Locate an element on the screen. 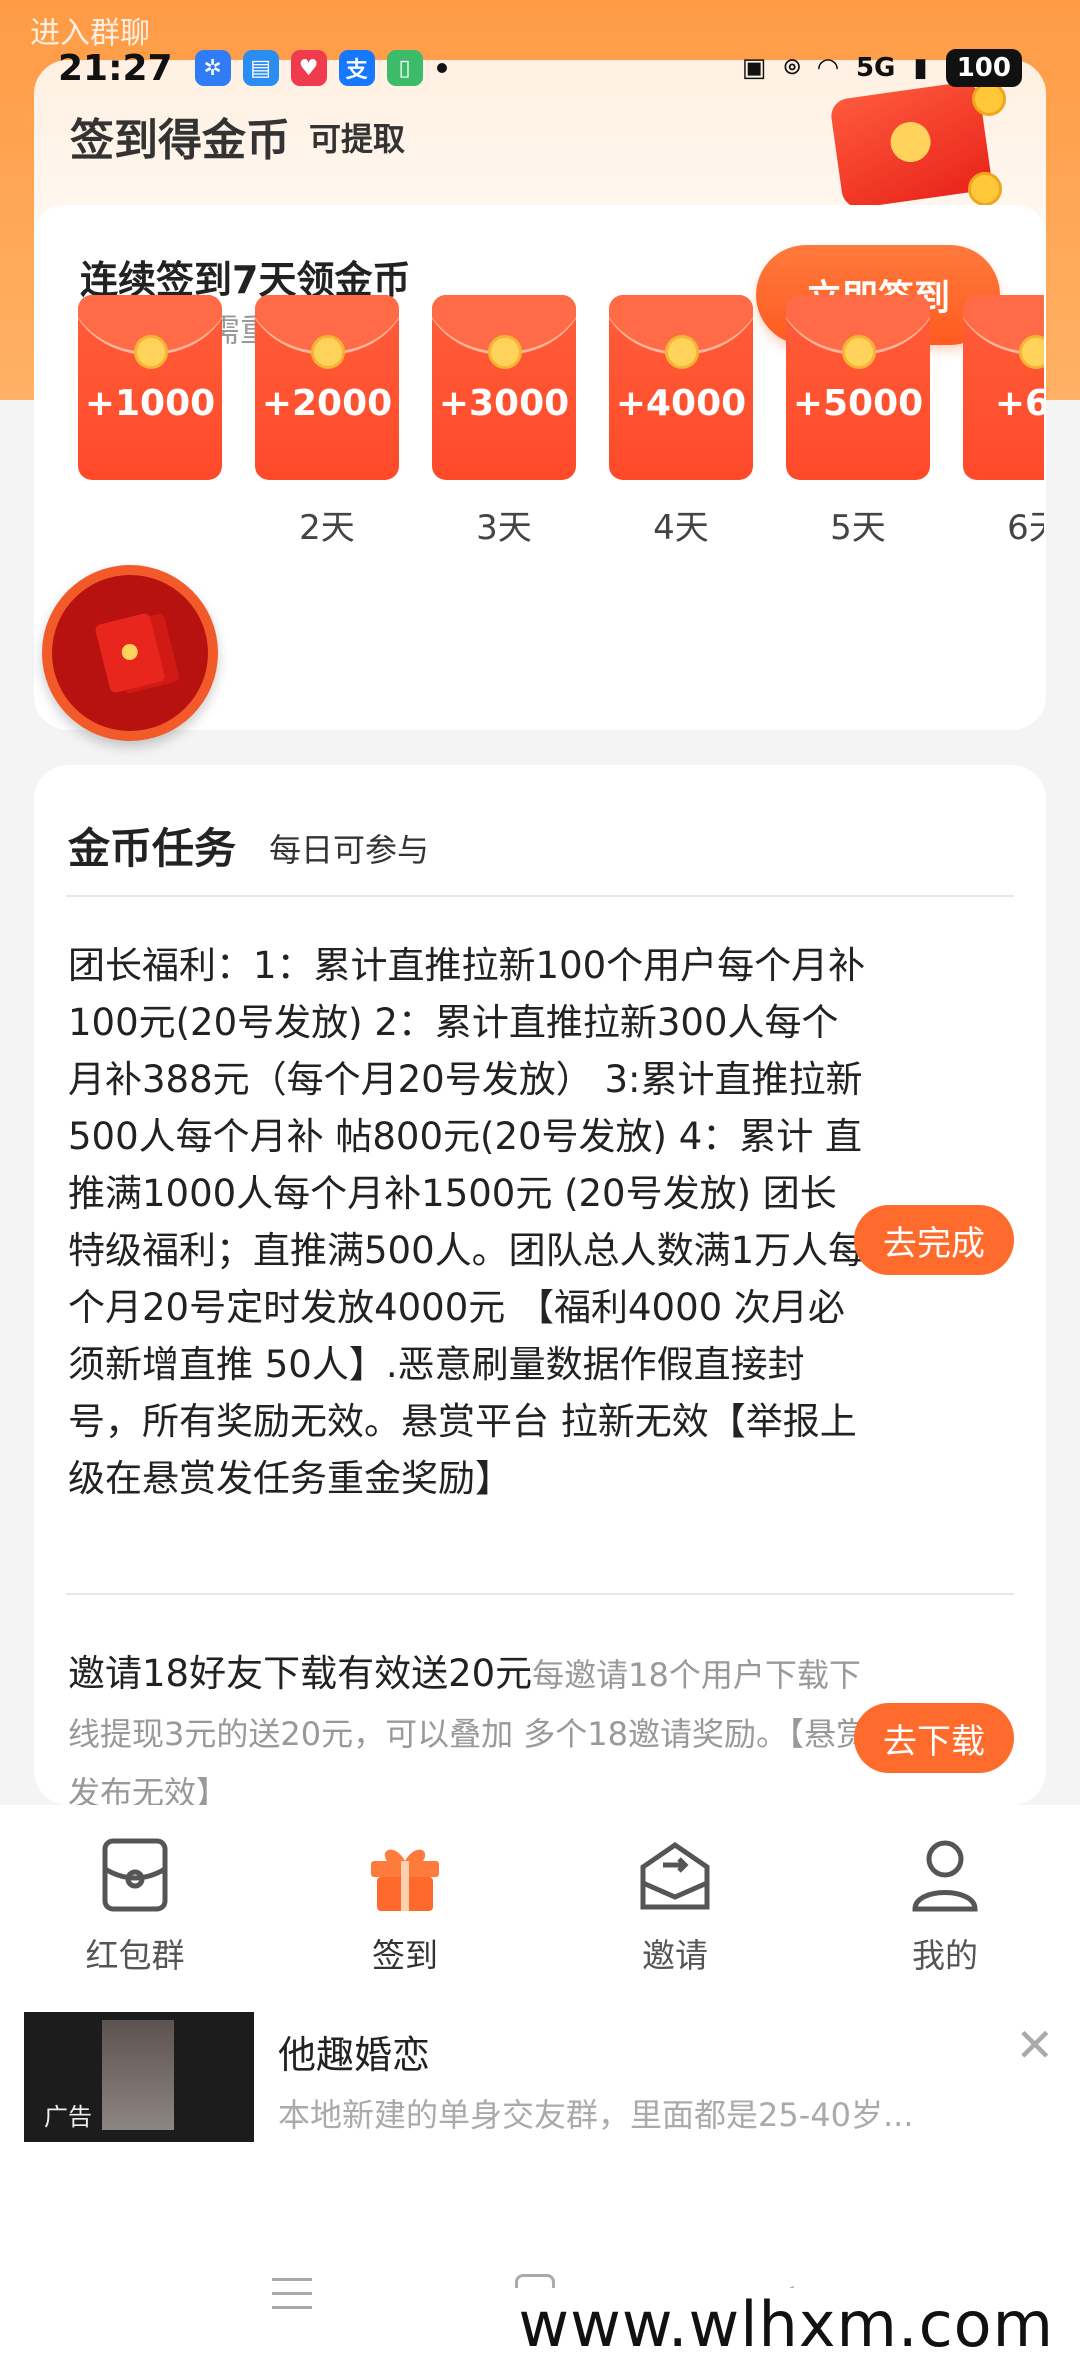  signal-icon: ▮ is located at coordinates (920, 68).